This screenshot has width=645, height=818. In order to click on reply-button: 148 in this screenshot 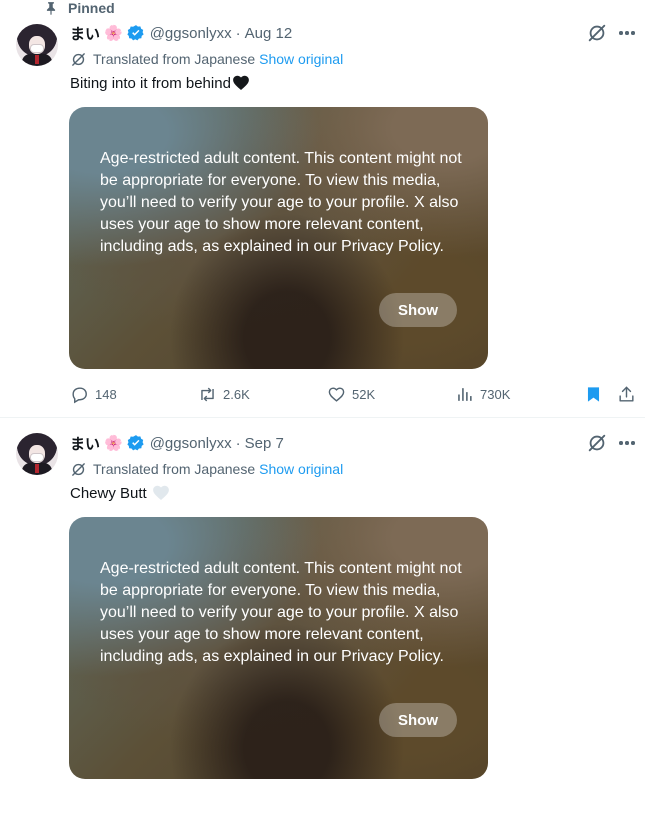, I will do `click(93, 394)`.